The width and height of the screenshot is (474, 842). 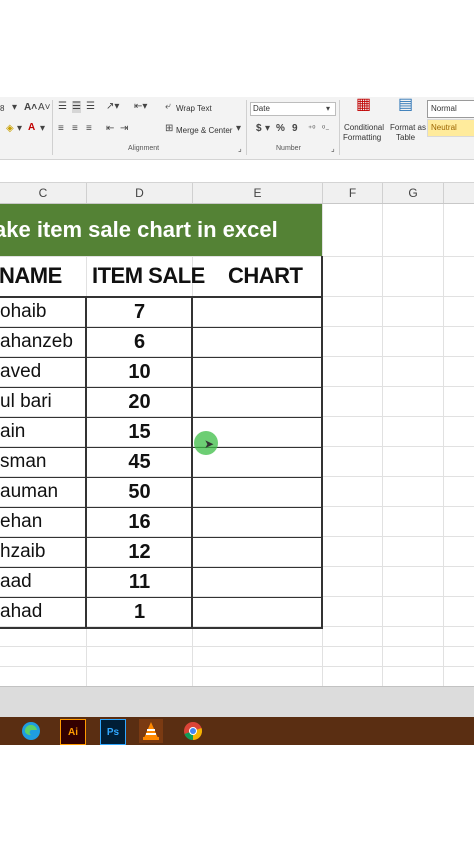 I want to click on photoshop-label: Ps, so click(x=113, y=732).